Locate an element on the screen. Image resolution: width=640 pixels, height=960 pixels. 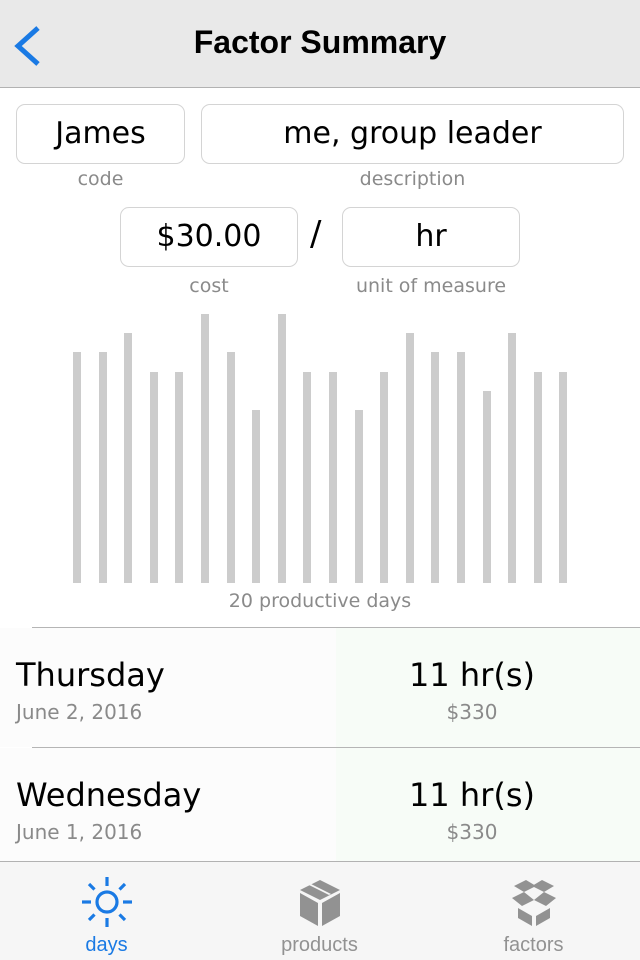
box-icon is located at coordinates (319, 903).